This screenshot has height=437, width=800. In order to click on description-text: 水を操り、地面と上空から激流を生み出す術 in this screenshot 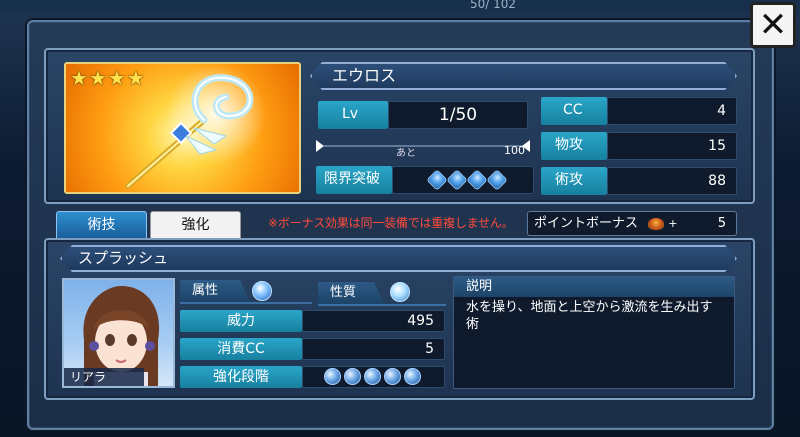, I will do `click(589, 316)`.